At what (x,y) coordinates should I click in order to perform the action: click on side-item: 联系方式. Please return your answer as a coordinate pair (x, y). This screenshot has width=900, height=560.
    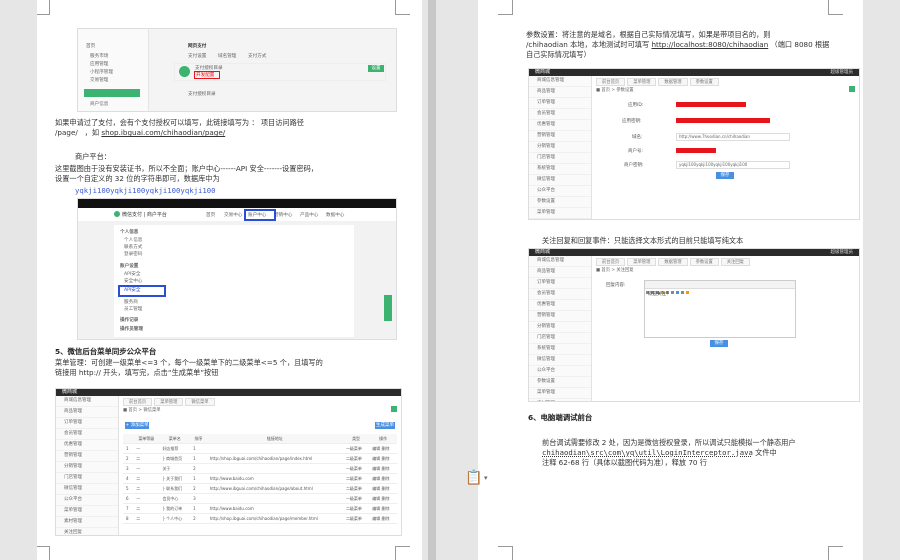
    Looking at the image, I should click on (133, 247).